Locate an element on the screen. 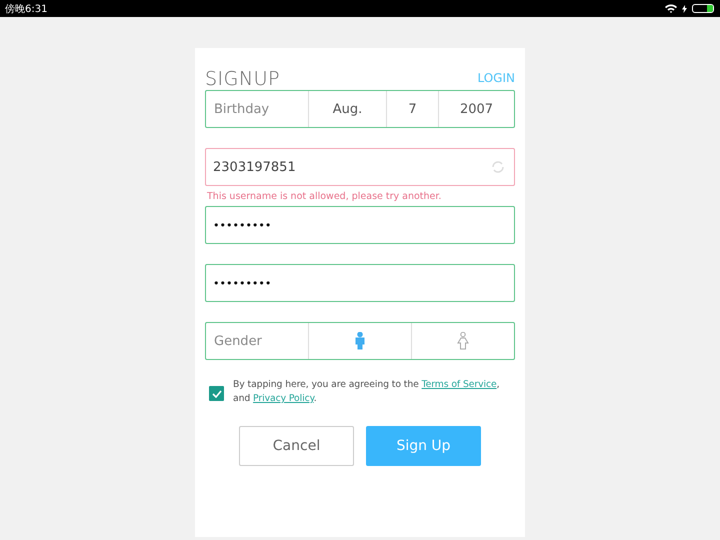 The image size is (720, 540). username-value: 2303197851 is located at coordinates (254, 167).